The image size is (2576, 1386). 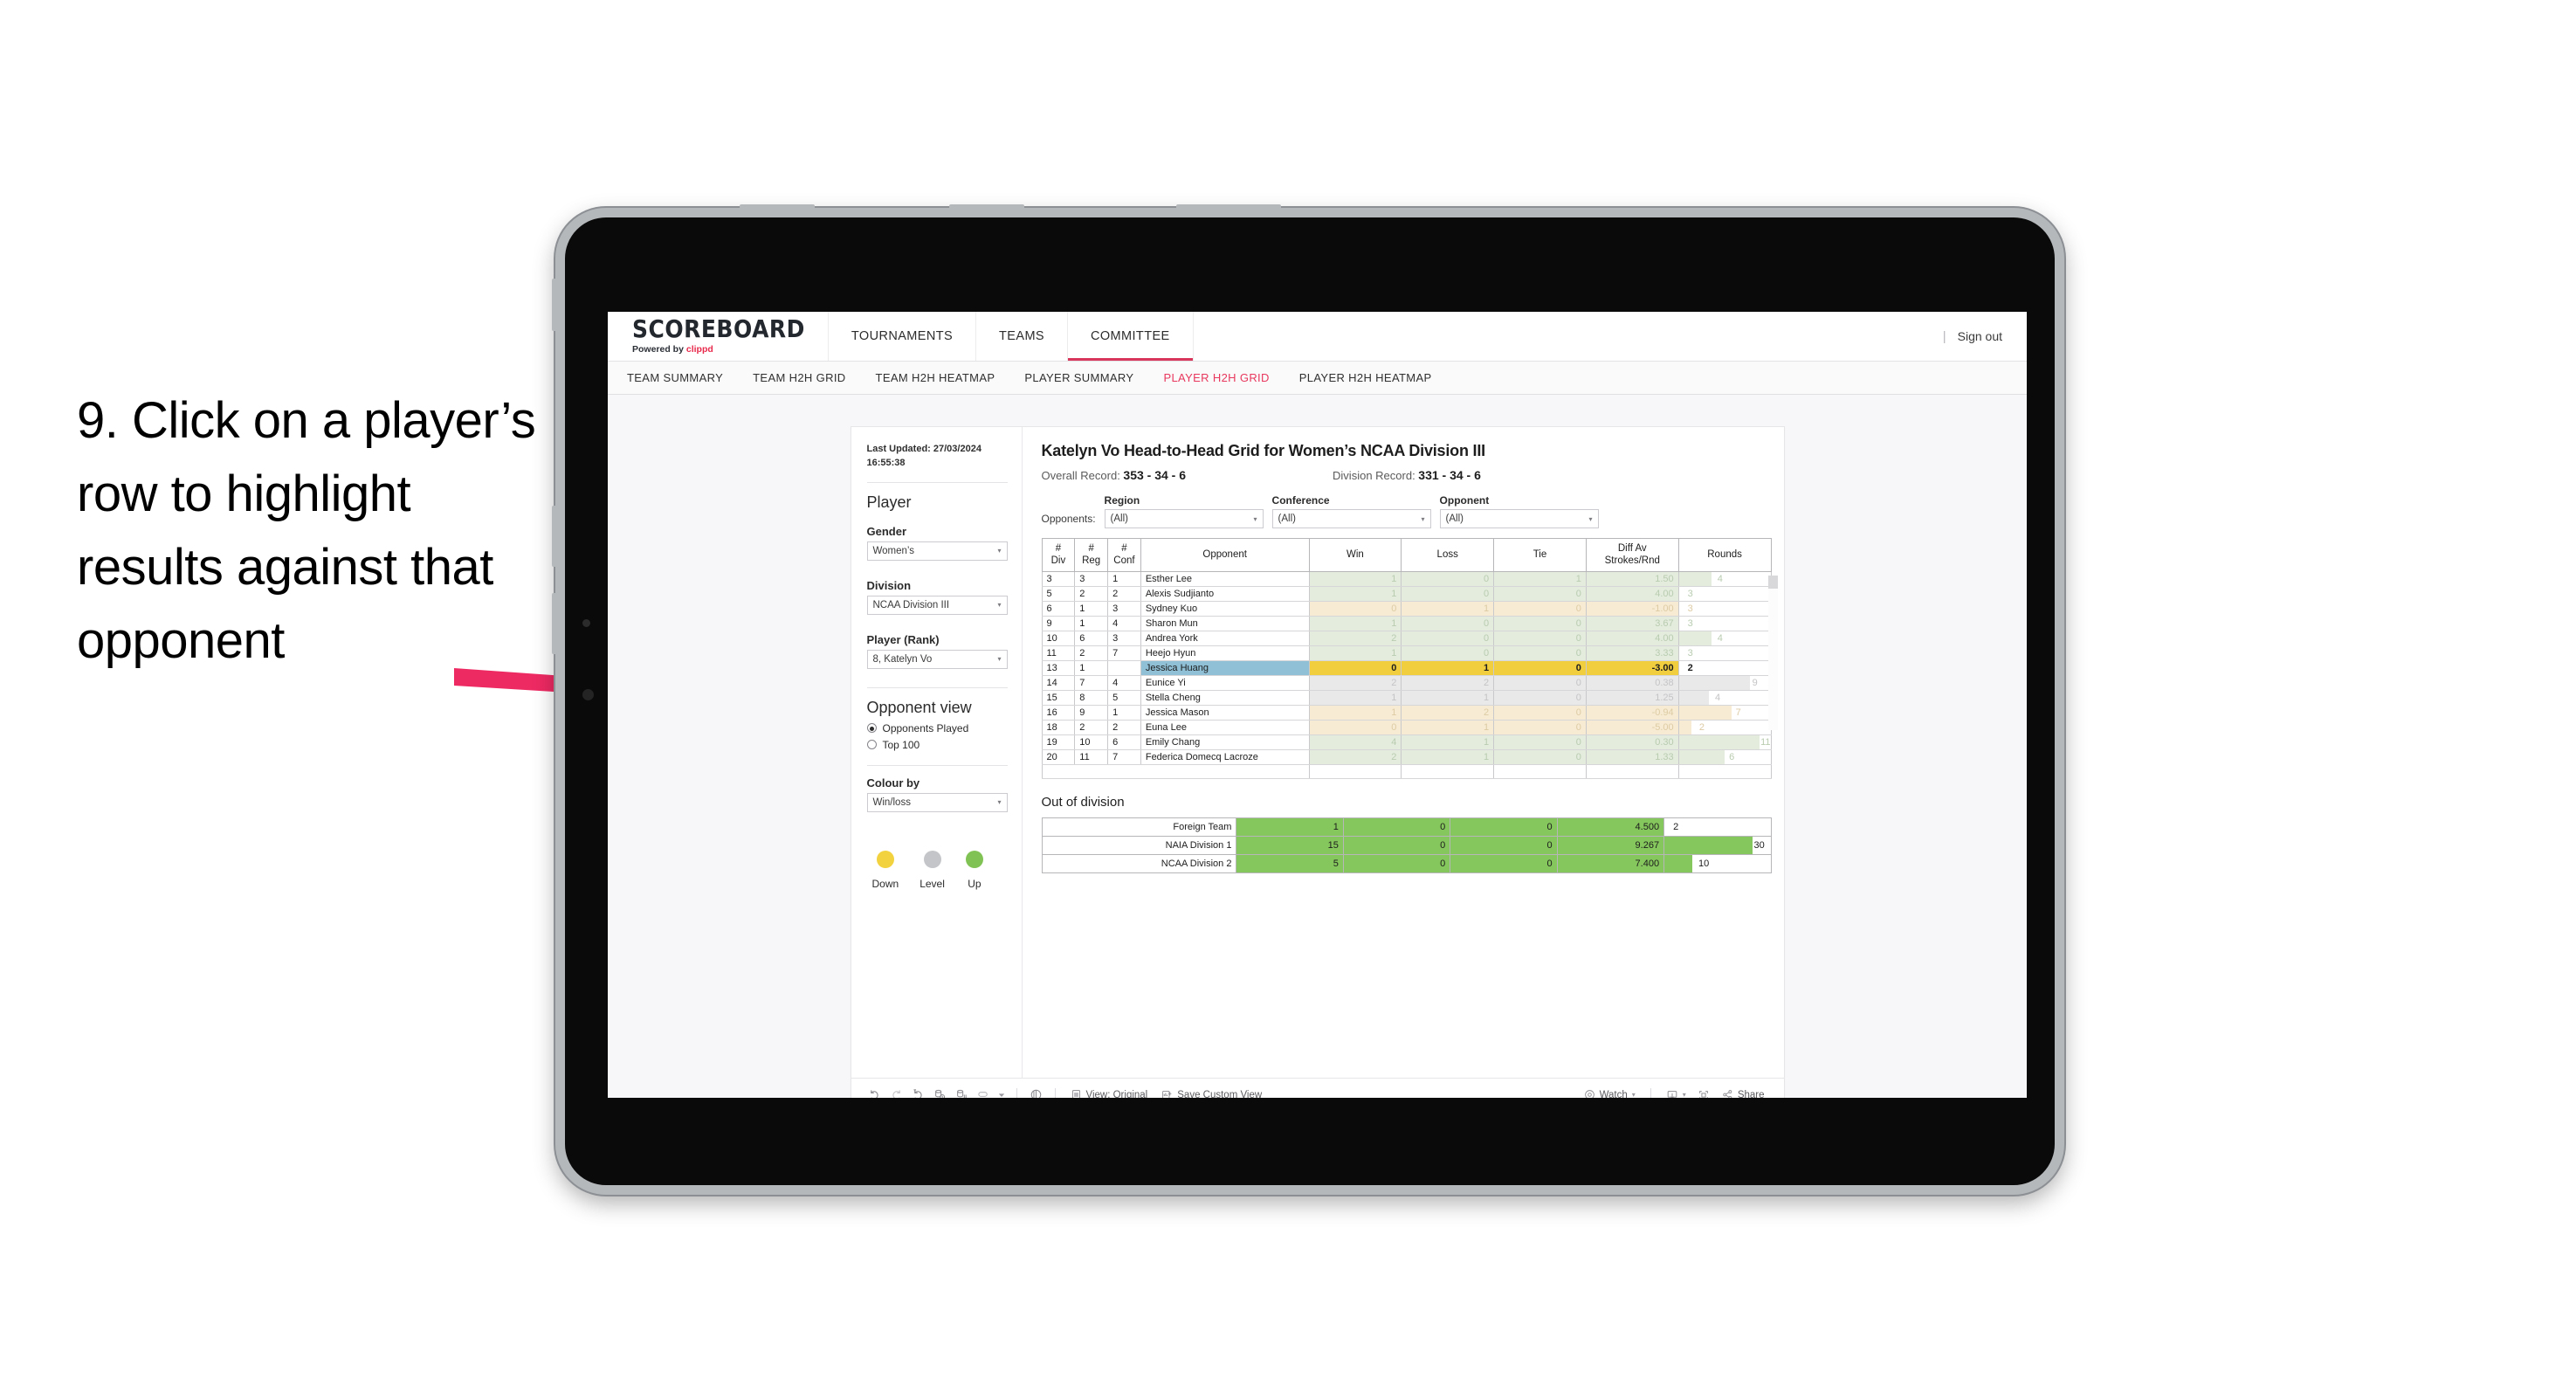 I want to click on chevron-down-icon, so click(x=1002, y=1092).